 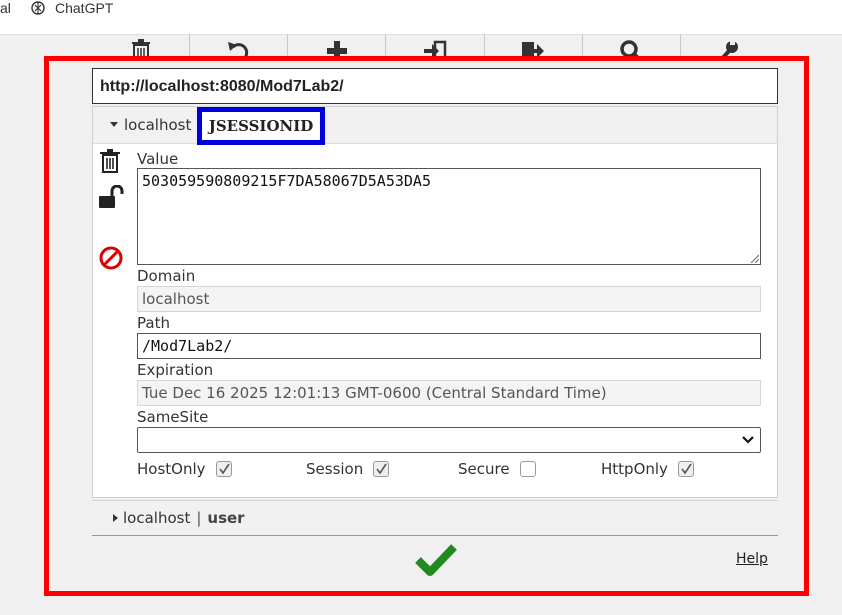 I want to click on expiration-label: Expiration, so click(x=175, y=370).